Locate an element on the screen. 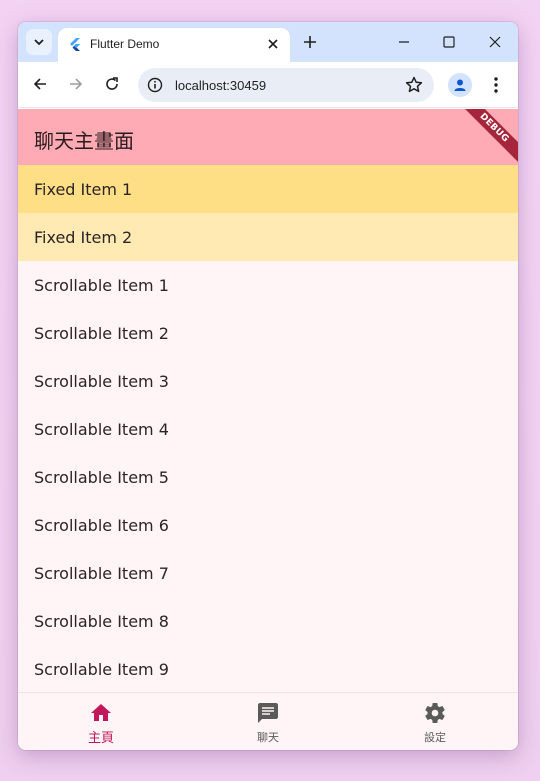  list-item: Scrollable Item 8 is located at coordinates (268, 621).